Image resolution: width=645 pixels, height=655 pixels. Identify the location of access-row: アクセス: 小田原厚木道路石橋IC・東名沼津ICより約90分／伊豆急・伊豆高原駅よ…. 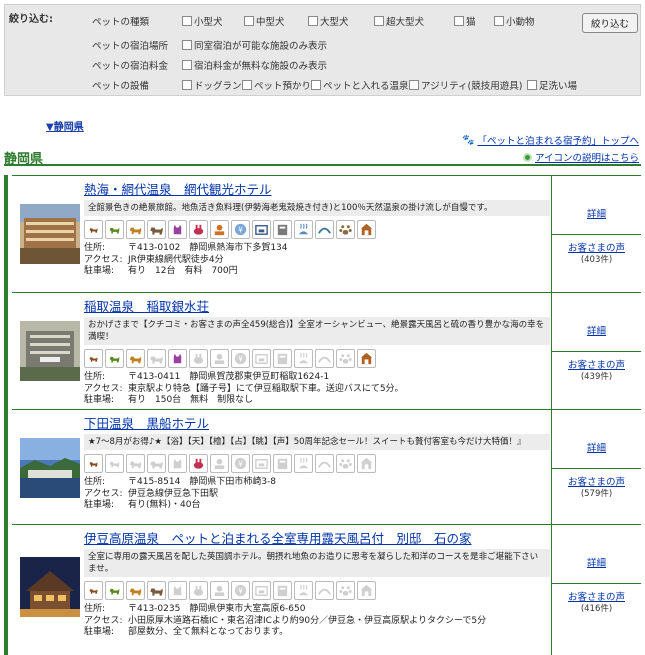
(285, 620).